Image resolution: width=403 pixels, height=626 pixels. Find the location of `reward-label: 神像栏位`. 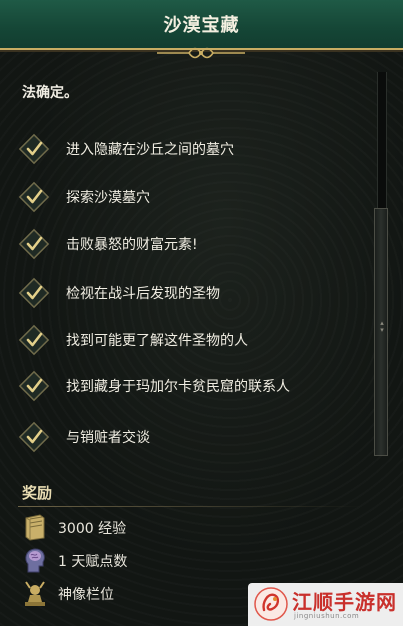

reward-label: 神像栏位 is located at coordinates (86, 595).